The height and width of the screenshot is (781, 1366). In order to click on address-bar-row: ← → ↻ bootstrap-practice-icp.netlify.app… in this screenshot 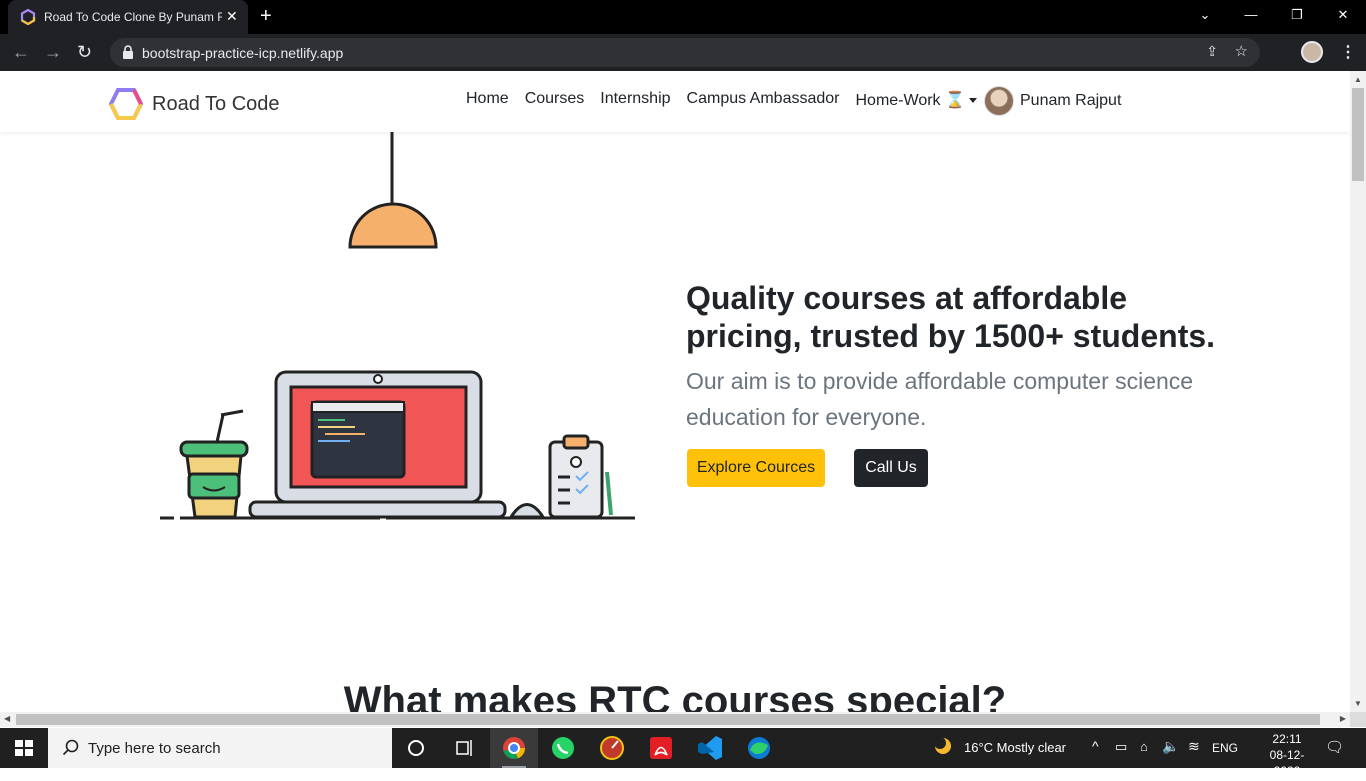, I will do `click(683, 63)`.